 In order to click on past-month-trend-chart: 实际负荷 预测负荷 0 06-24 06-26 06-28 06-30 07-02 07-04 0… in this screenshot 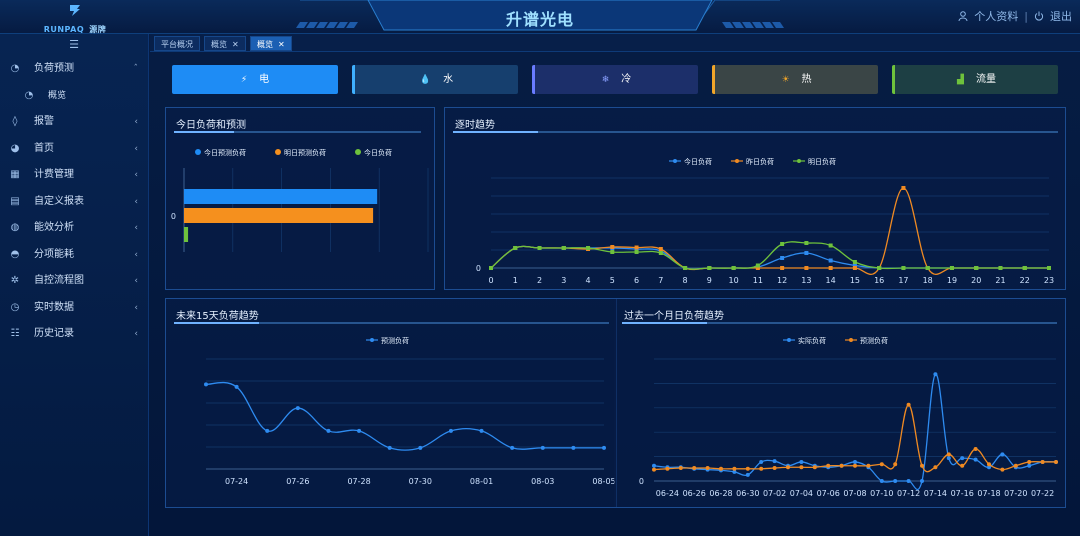, I will do `click(848, 417)`.